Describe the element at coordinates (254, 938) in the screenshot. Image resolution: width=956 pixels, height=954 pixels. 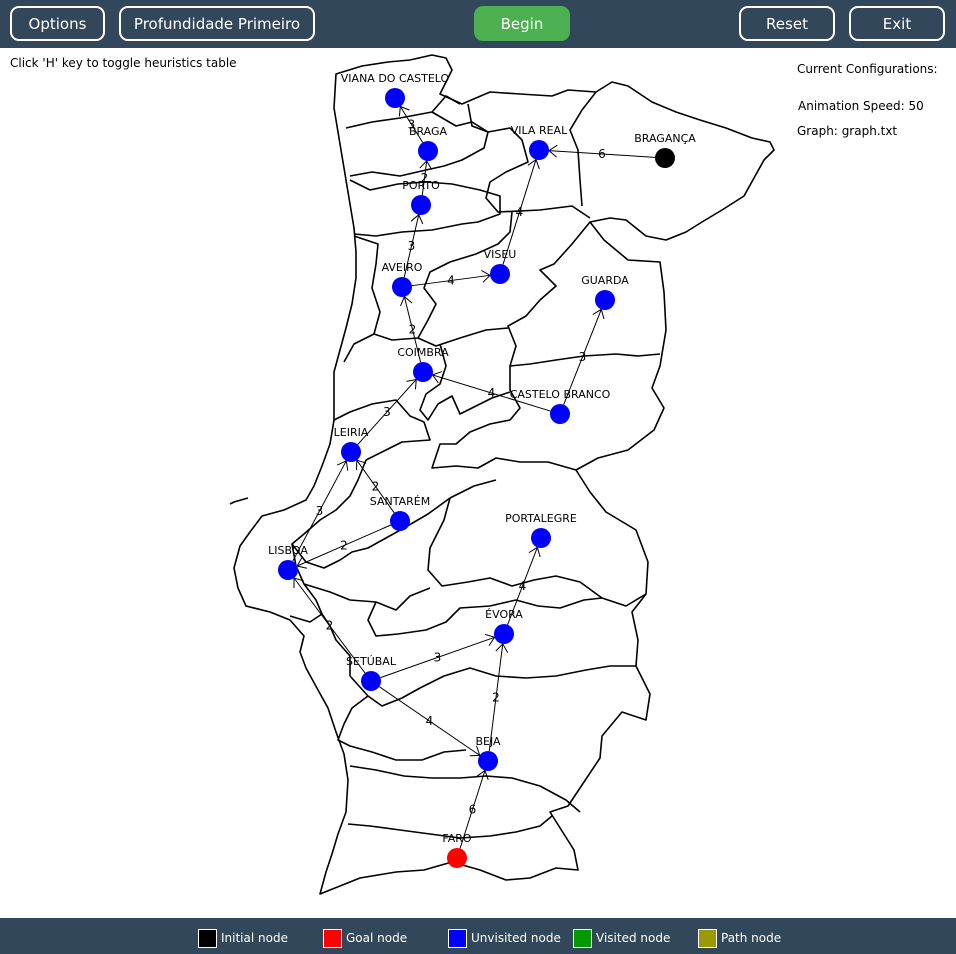
I see `legend-label-initial: Initial node` at that location.